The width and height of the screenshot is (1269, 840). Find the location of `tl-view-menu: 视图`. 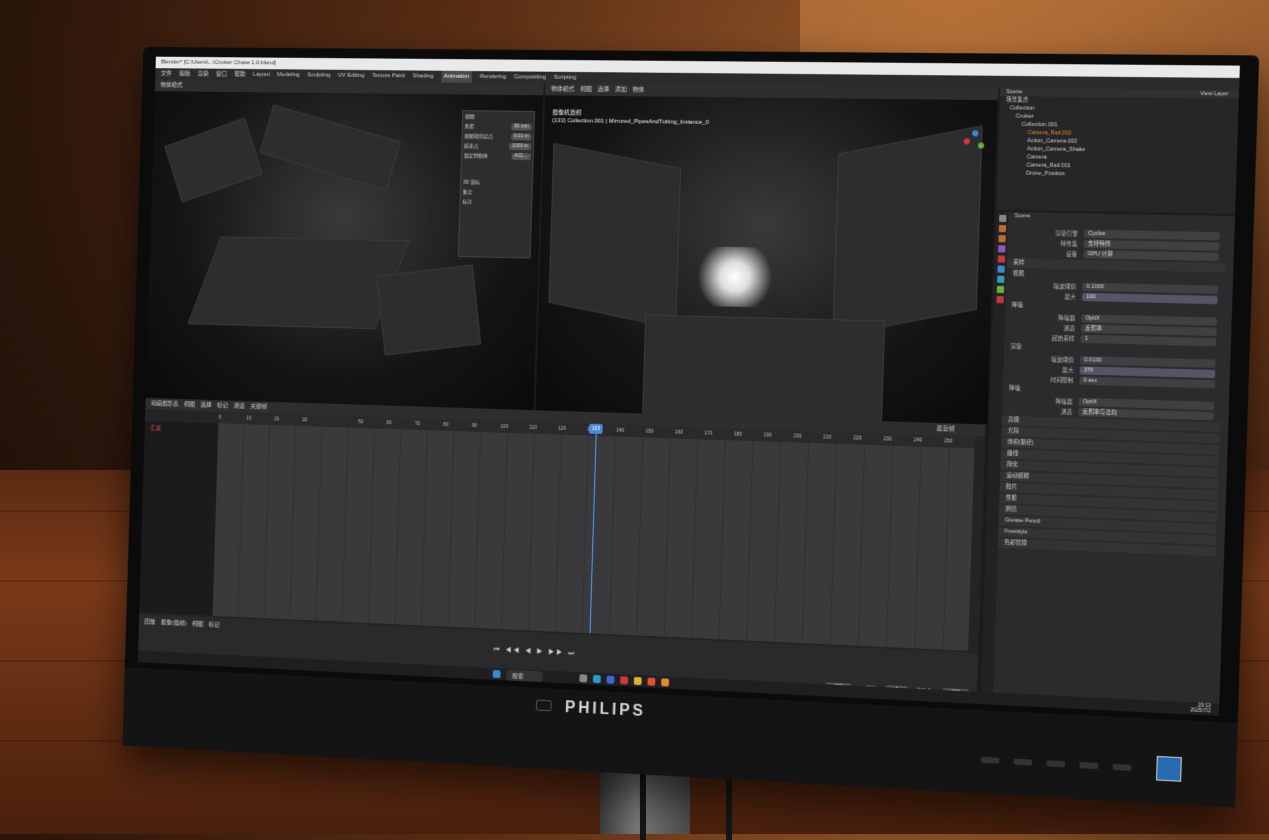

tl-view-menu: 视图 is located at coordinates (197, 623).